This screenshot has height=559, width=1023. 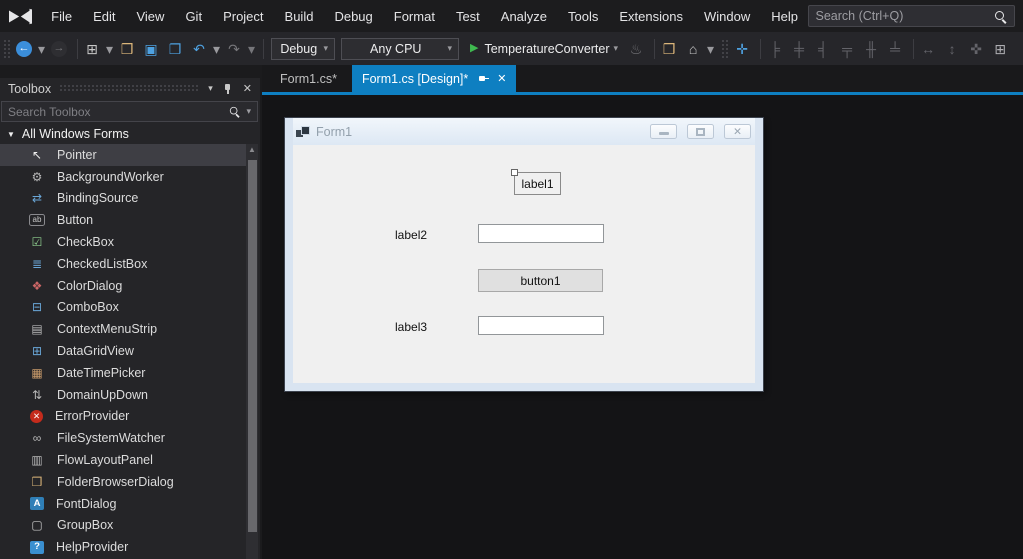 I want to click on folder-search-button: ❒, so click(x=671, y=49).